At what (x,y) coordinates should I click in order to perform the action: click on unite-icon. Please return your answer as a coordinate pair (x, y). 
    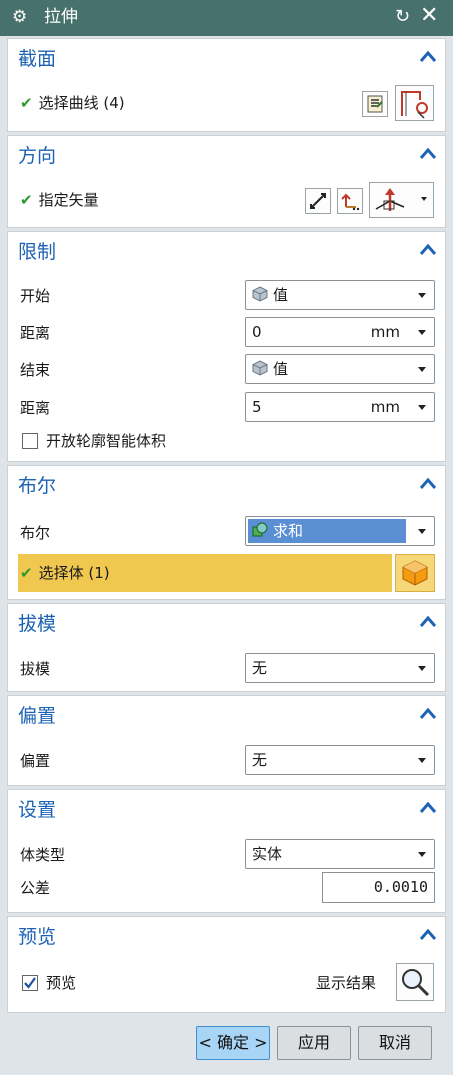
    Looking at the image, I should click on (260, 529).